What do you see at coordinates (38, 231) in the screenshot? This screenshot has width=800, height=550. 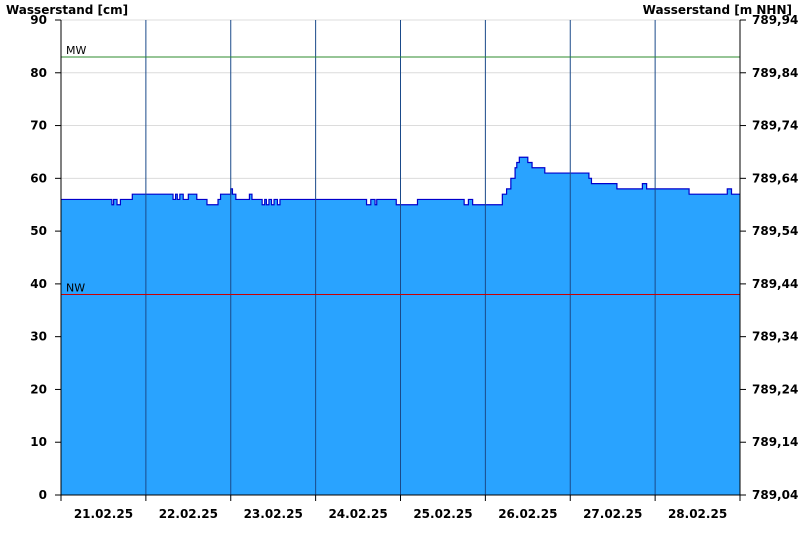 I see `left-tick-label: 50` at bounding box center [38, 231].